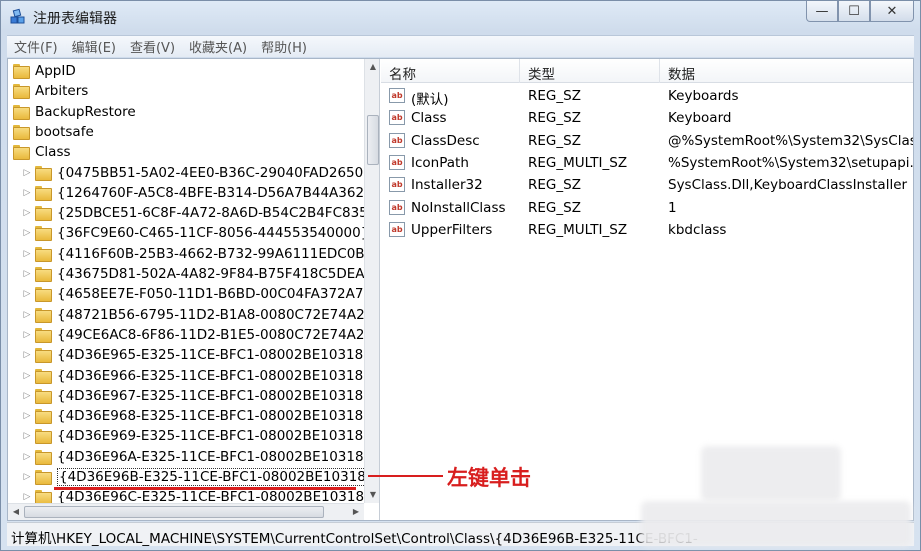 The height and width of the screenshot is (551, 921). I want to click on tree-item-label: {4D36E968-E325-11CE-BFC1-08002BE10318}, so click(210, 416).